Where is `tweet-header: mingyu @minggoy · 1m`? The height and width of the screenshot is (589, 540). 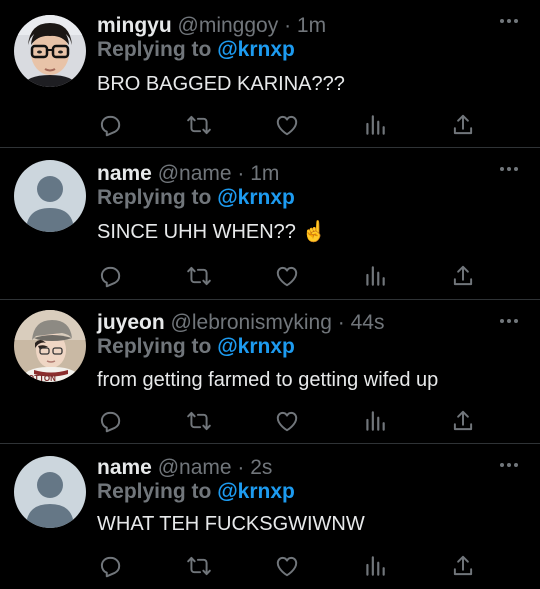 tweet-header: mingyu @minggoy · 1m is located at coordinates (211, 26).